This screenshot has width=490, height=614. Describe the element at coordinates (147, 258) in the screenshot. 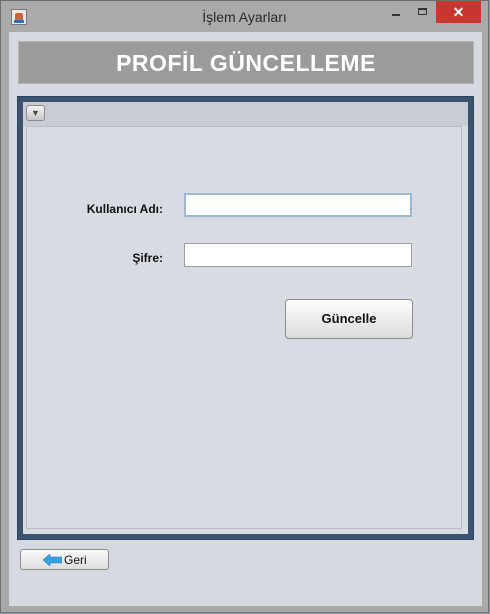

I see `password-label: Şifre:` at that location.